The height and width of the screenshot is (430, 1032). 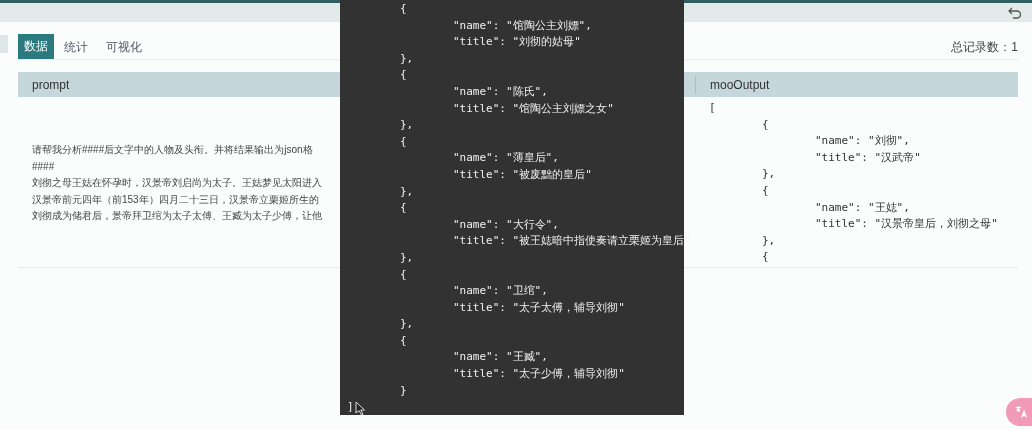 I want to click on undo-icon, so click(x=1015, y=12).